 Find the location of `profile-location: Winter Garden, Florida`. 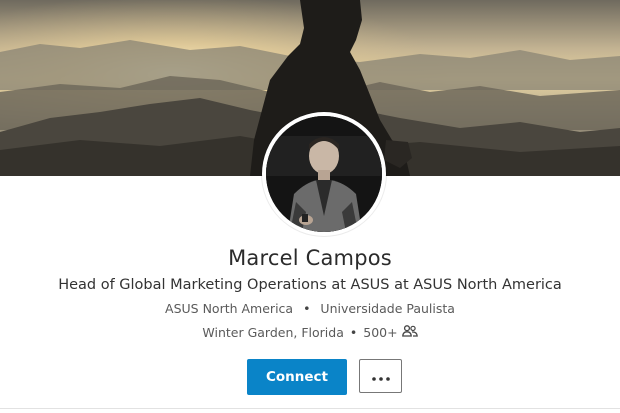

profile-location: Winter Garden, Florida is located at coordinates (273, 332).